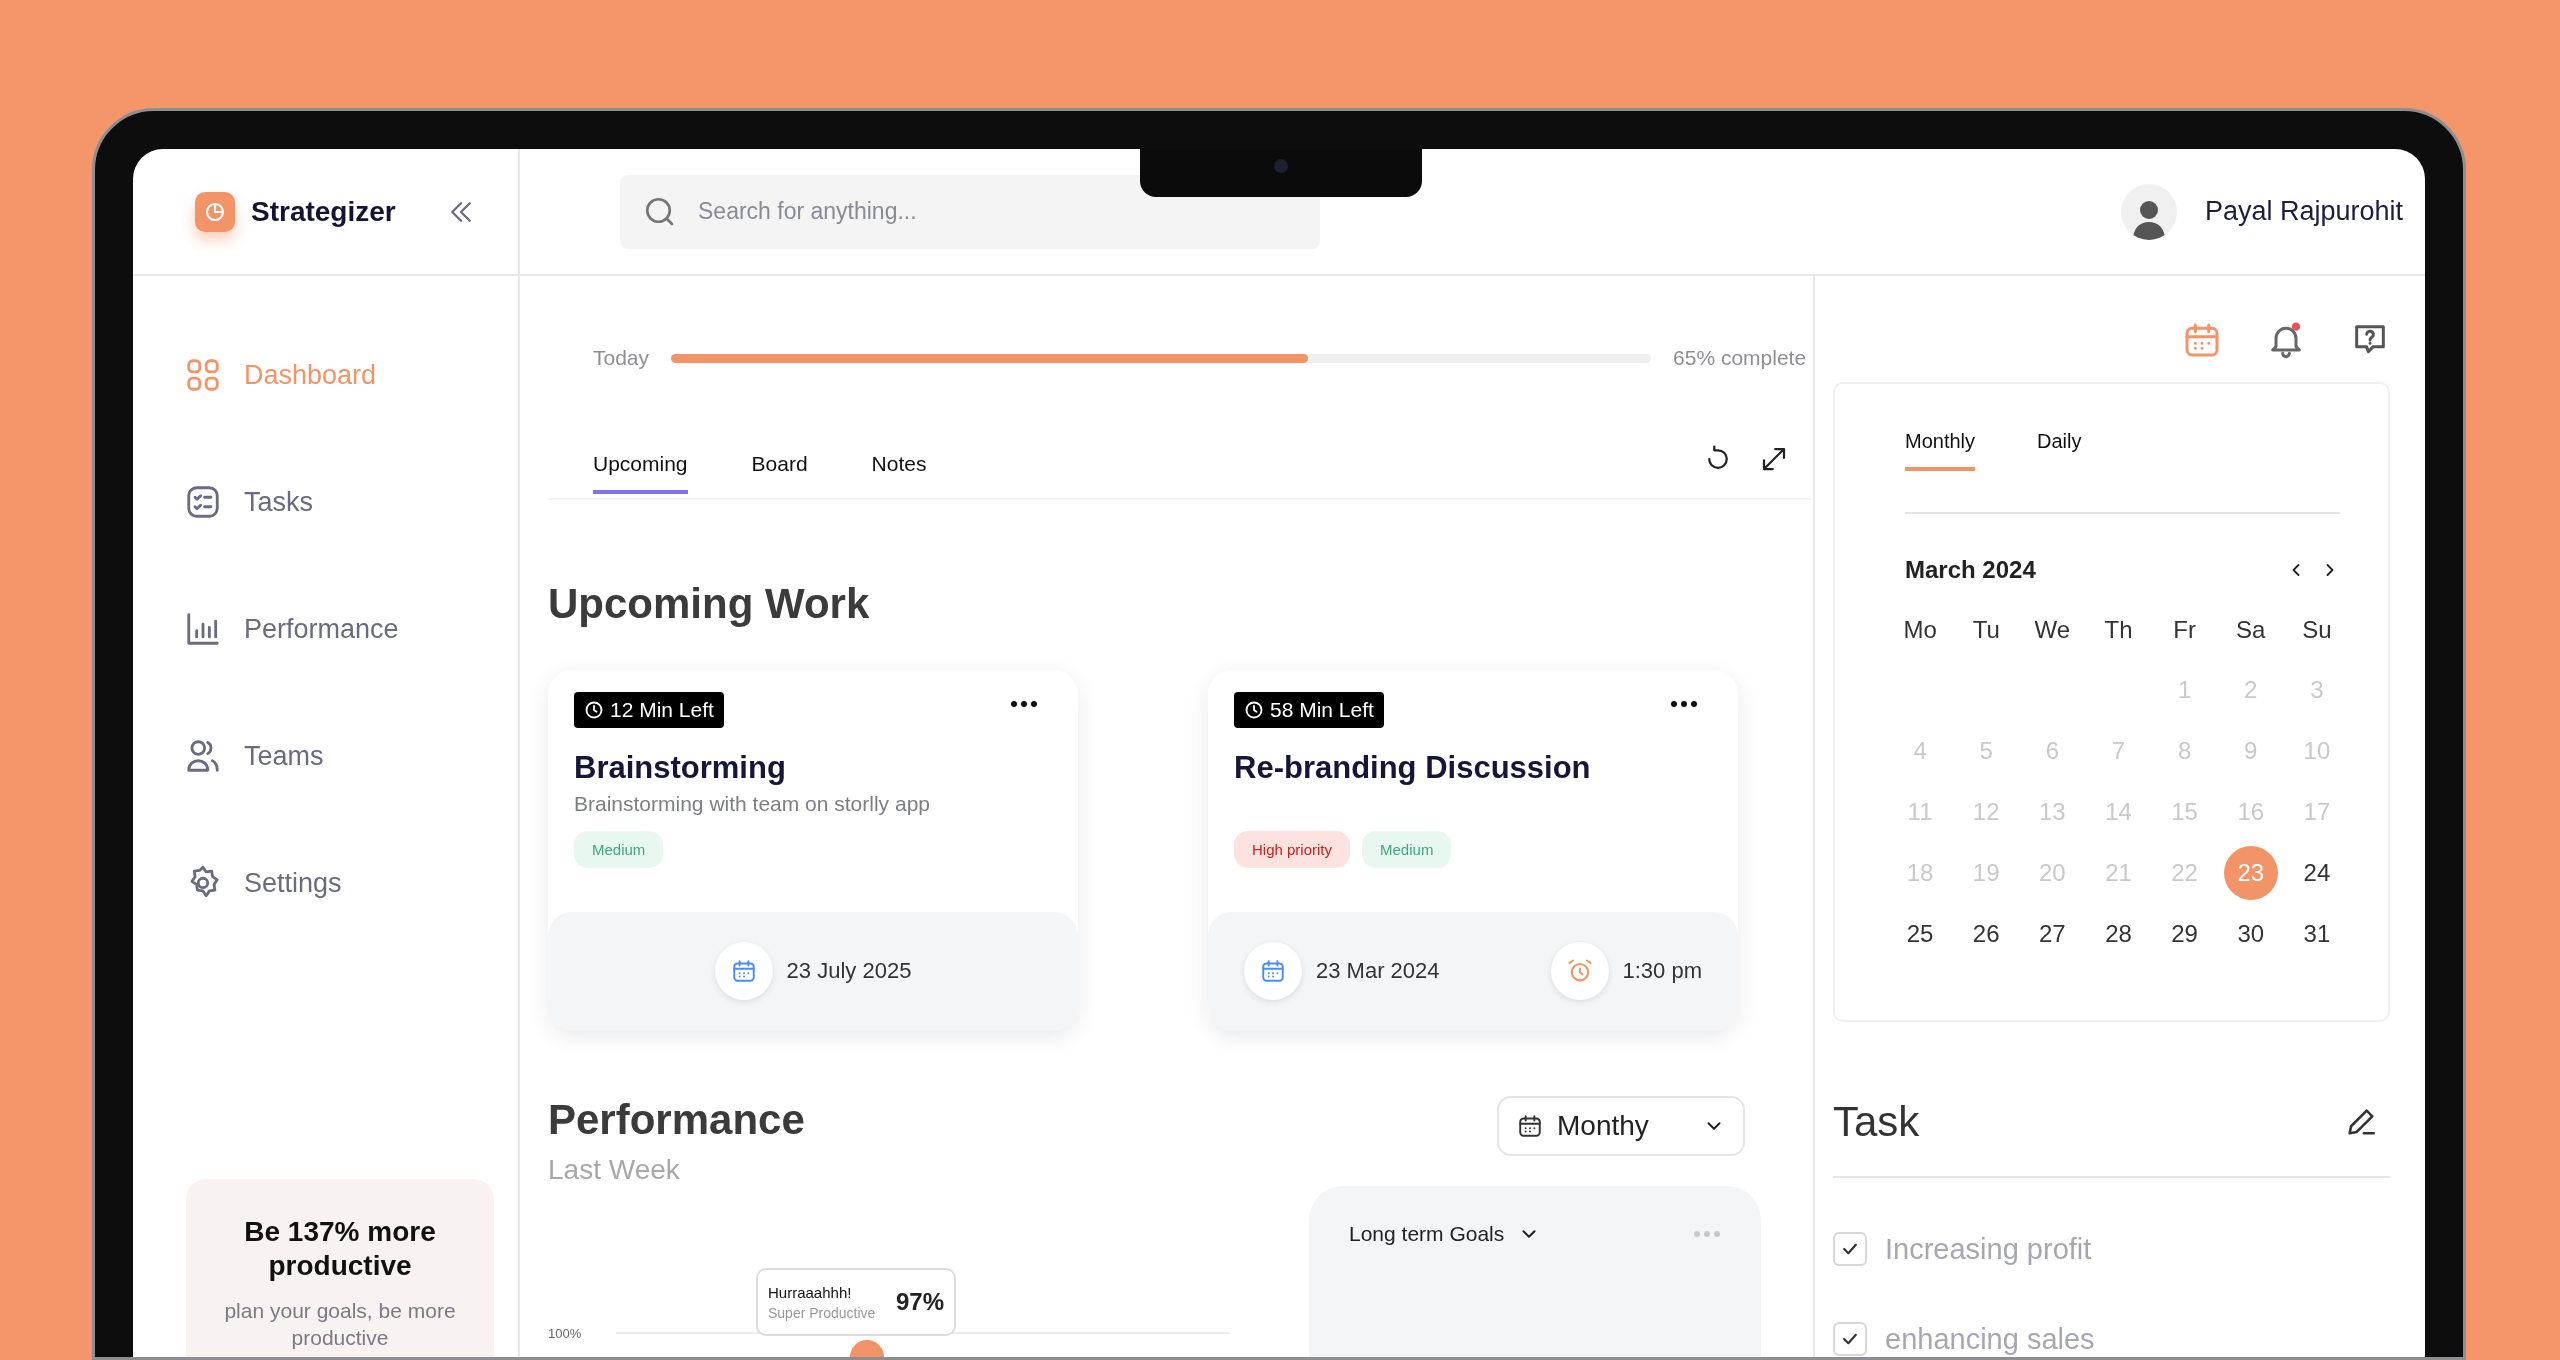 This screenshot has height=1360, width=2560. I want to click on section-title: Upcoming Work, so click(709, 604).